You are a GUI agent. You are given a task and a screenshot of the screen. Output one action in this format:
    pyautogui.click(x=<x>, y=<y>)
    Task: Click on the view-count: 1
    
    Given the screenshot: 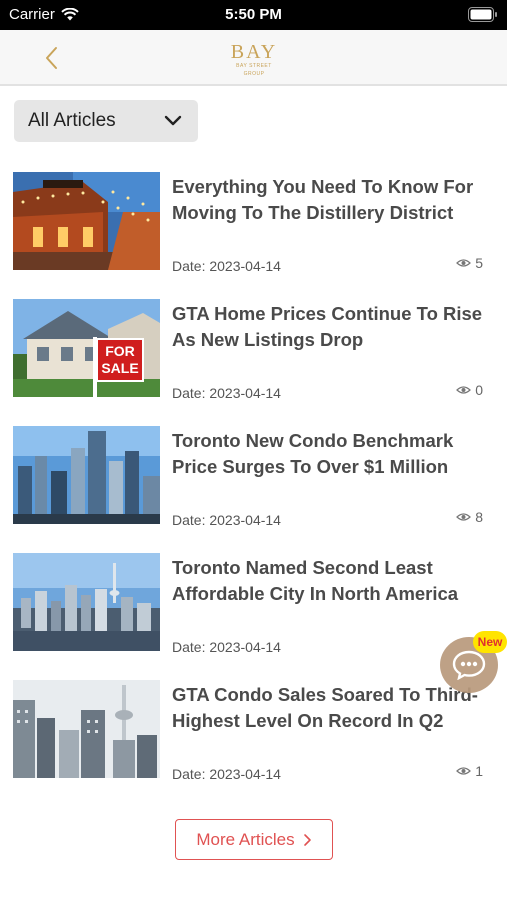 What is the action you would take?
    pyautogui.click(x=469, y=771)
    